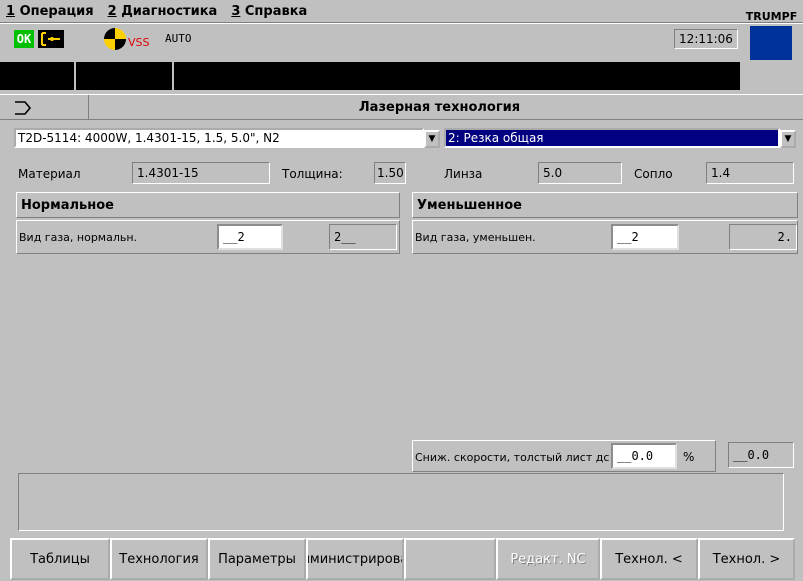 This screenshot has width=803, height=581. Describe the element at coordinates (496, 138) in the screenshot. I see `cut-type-value: 2: Резка общая` at that location.